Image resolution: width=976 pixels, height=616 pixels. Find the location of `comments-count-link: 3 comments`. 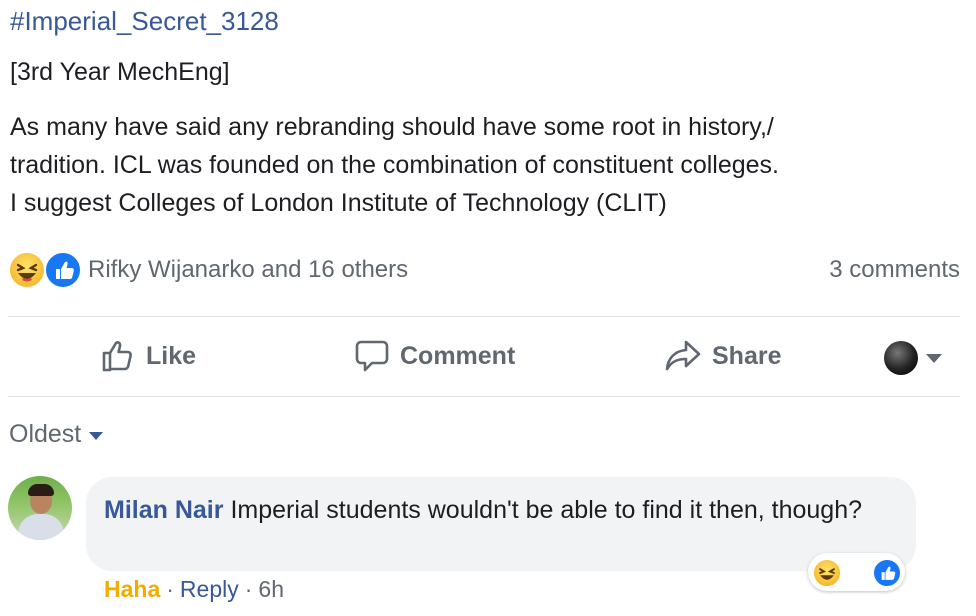

comments-count-link: 3 comments is located at coordinates (894, 270).